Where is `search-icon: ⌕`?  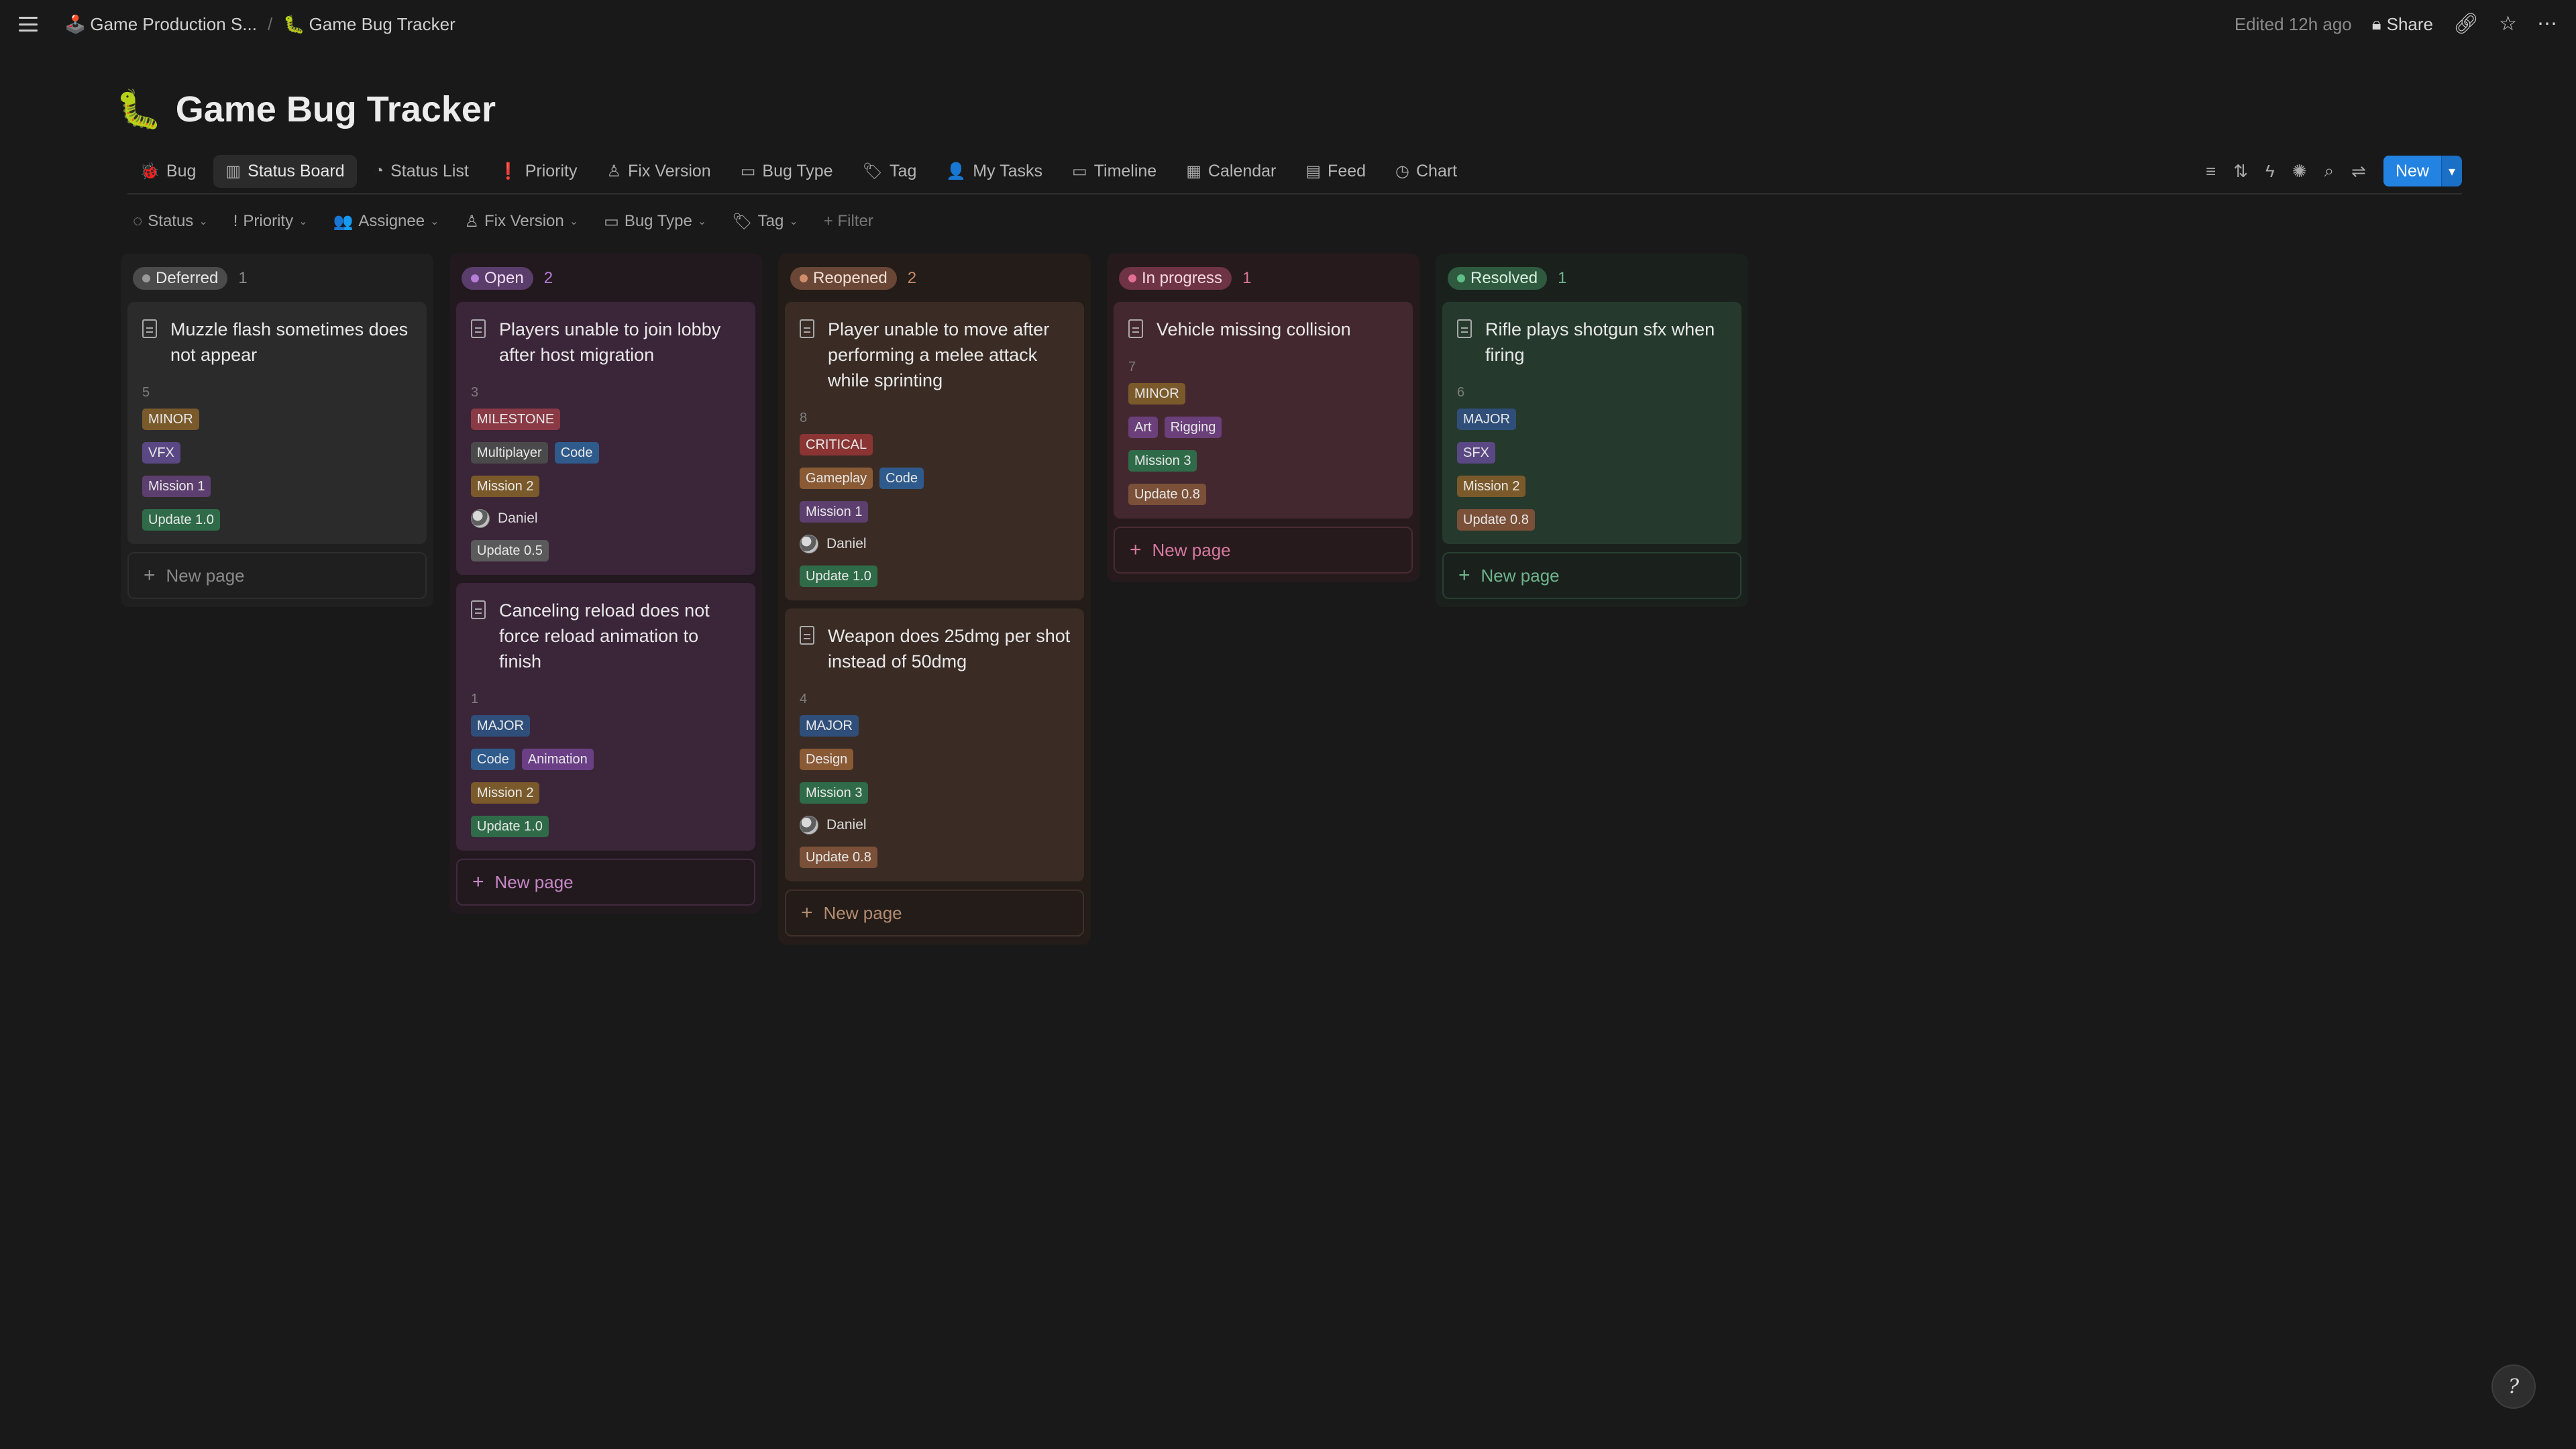 search-icon: ⌕ is located at coordinates (2329, 171).